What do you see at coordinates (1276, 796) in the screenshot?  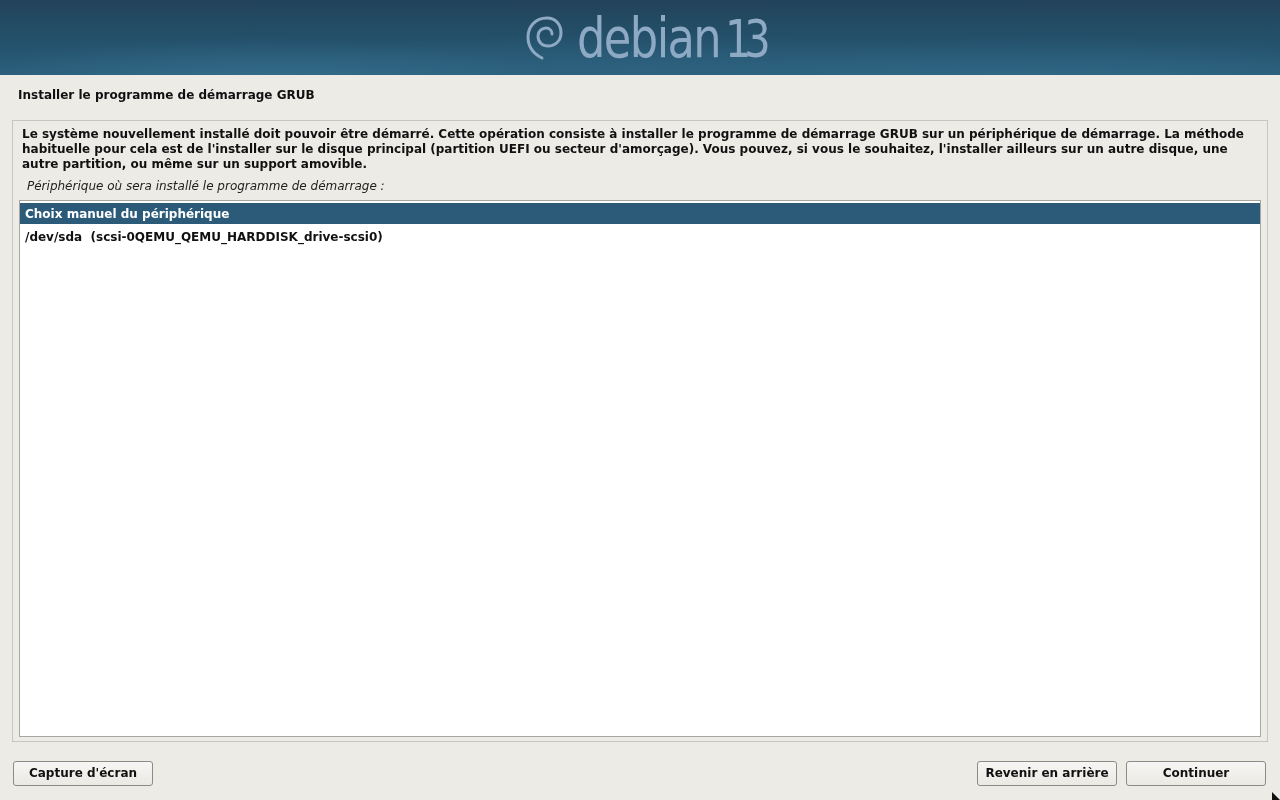 I see `mouse-cursor-icon` at bounding box center [1276, 796].